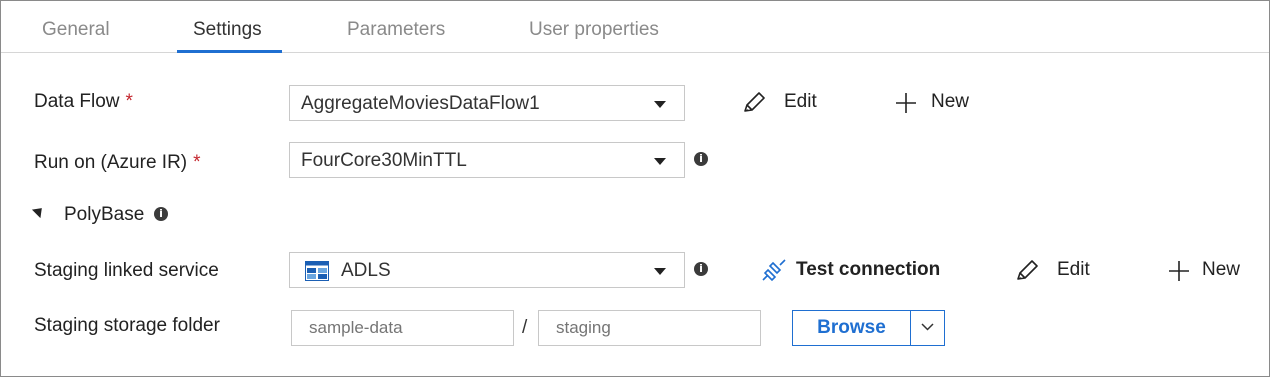 The image size is (1270, 377). Describe the element at coordinates (384, 160) in the screenshot. I see `run-on-value: FourCore30MinTTL` at that location.